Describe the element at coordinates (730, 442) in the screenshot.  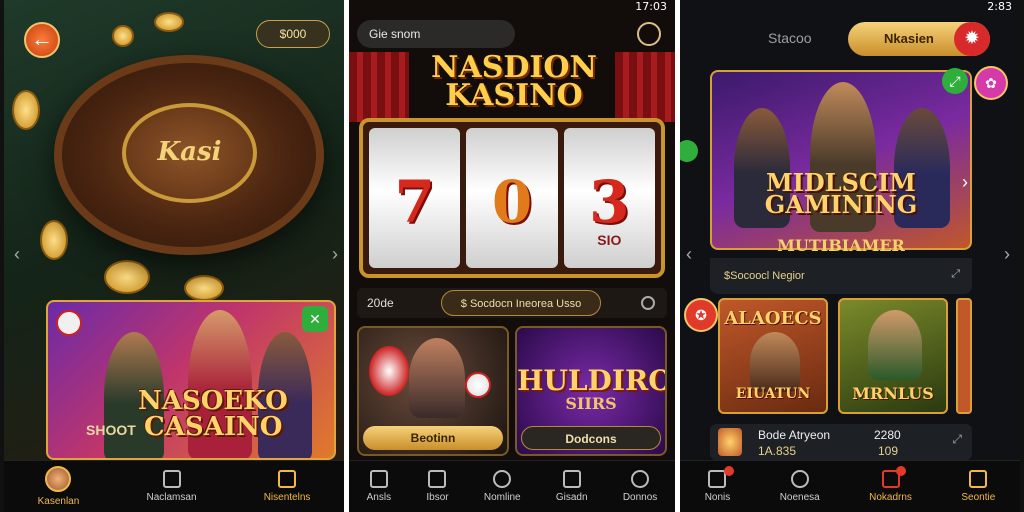
I see `game-thumbnail-icon` at that location.